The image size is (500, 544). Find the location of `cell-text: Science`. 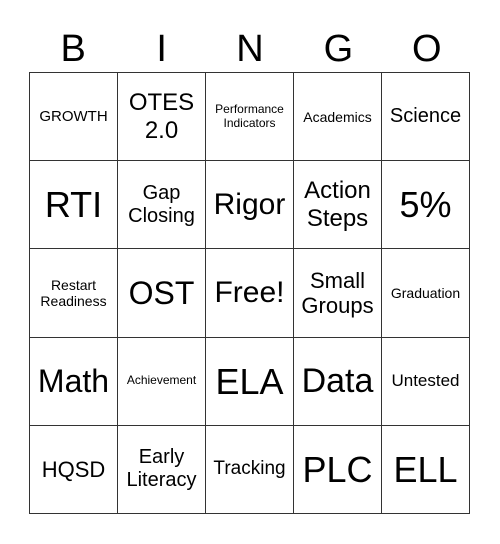

cell-text: Science is located at coordinates (425, 116).